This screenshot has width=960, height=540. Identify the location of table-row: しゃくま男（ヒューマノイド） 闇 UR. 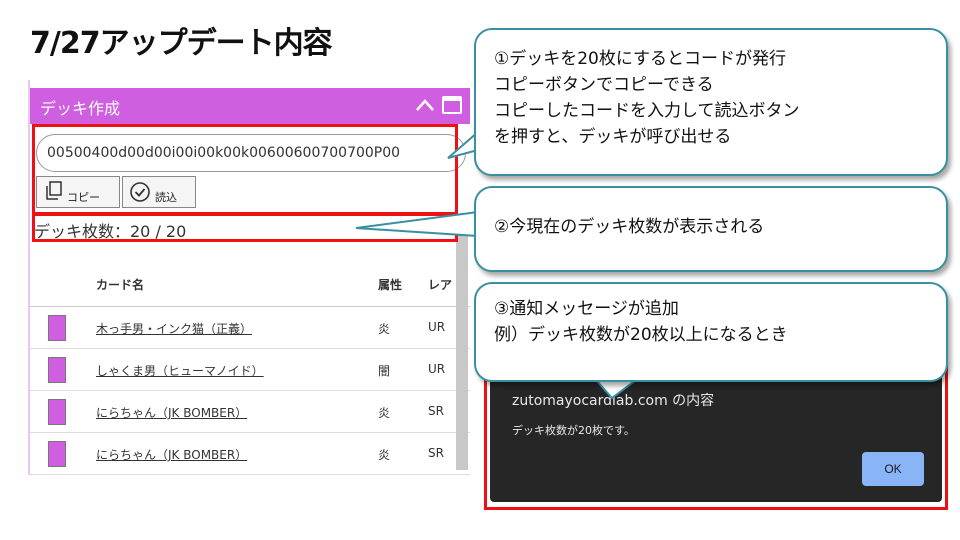
(250, 369).